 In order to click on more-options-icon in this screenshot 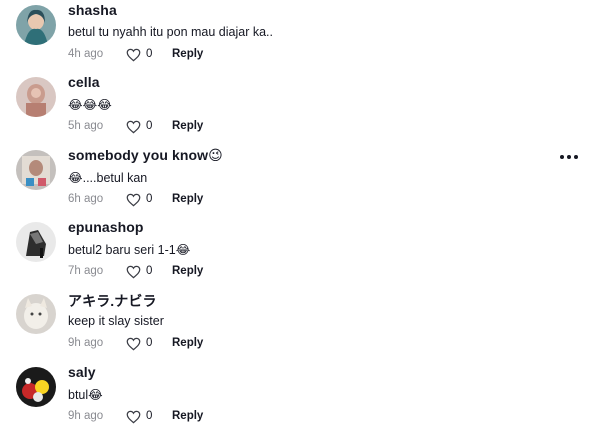, I will do `click(569, 157)`.